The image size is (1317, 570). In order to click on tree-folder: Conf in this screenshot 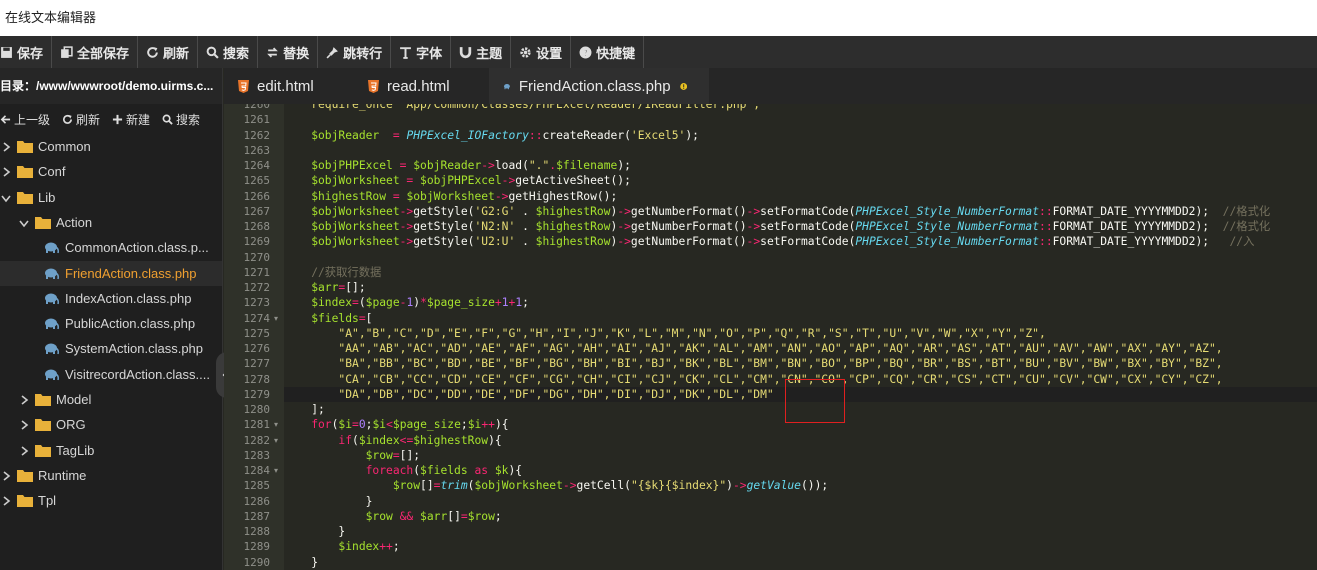, I will do `click(111, 171)`.